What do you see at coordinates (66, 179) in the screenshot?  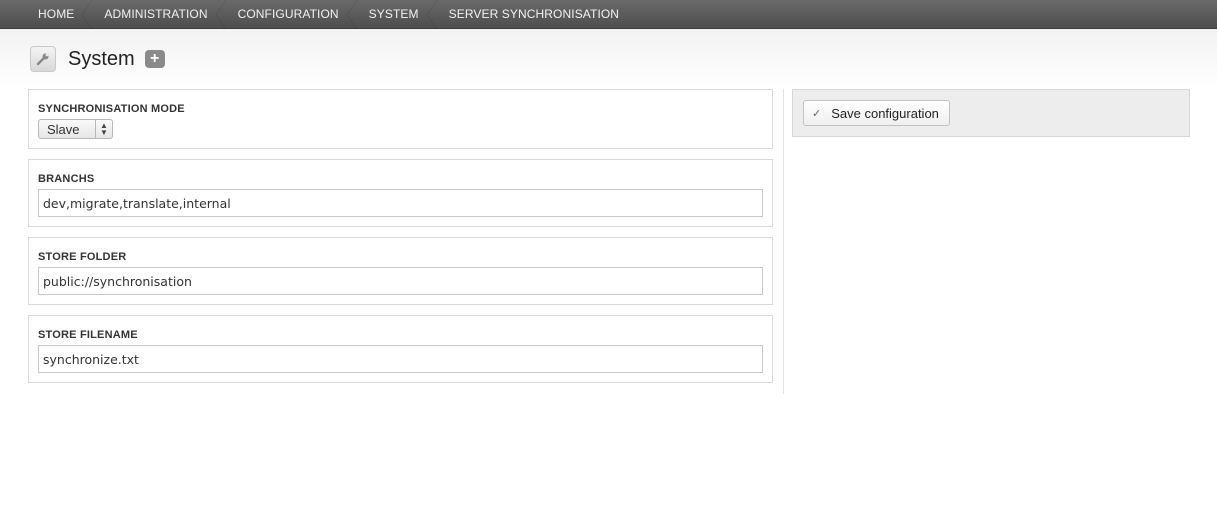 I see `branchs-label: BRANCHS` at bounding box center [66, 179].